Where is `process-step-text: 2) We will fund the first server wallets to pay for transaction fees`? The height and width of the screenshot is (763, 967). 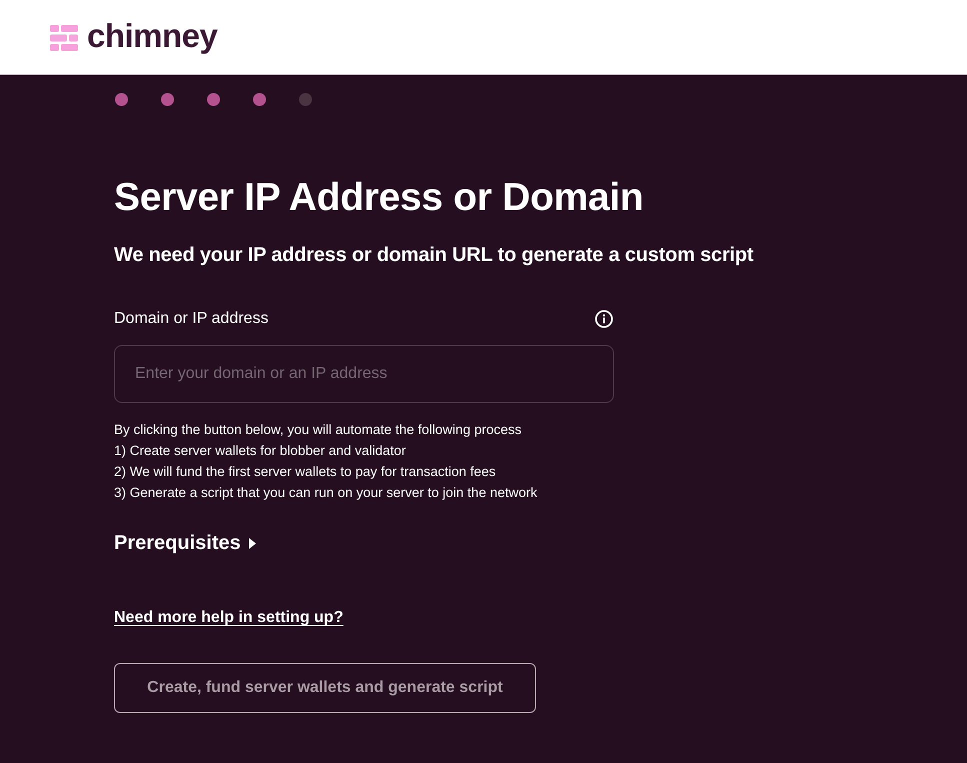
process-step-text: 2) We will fund the first server wallets to pay for transaction fees is located at coordinates (305, 472).